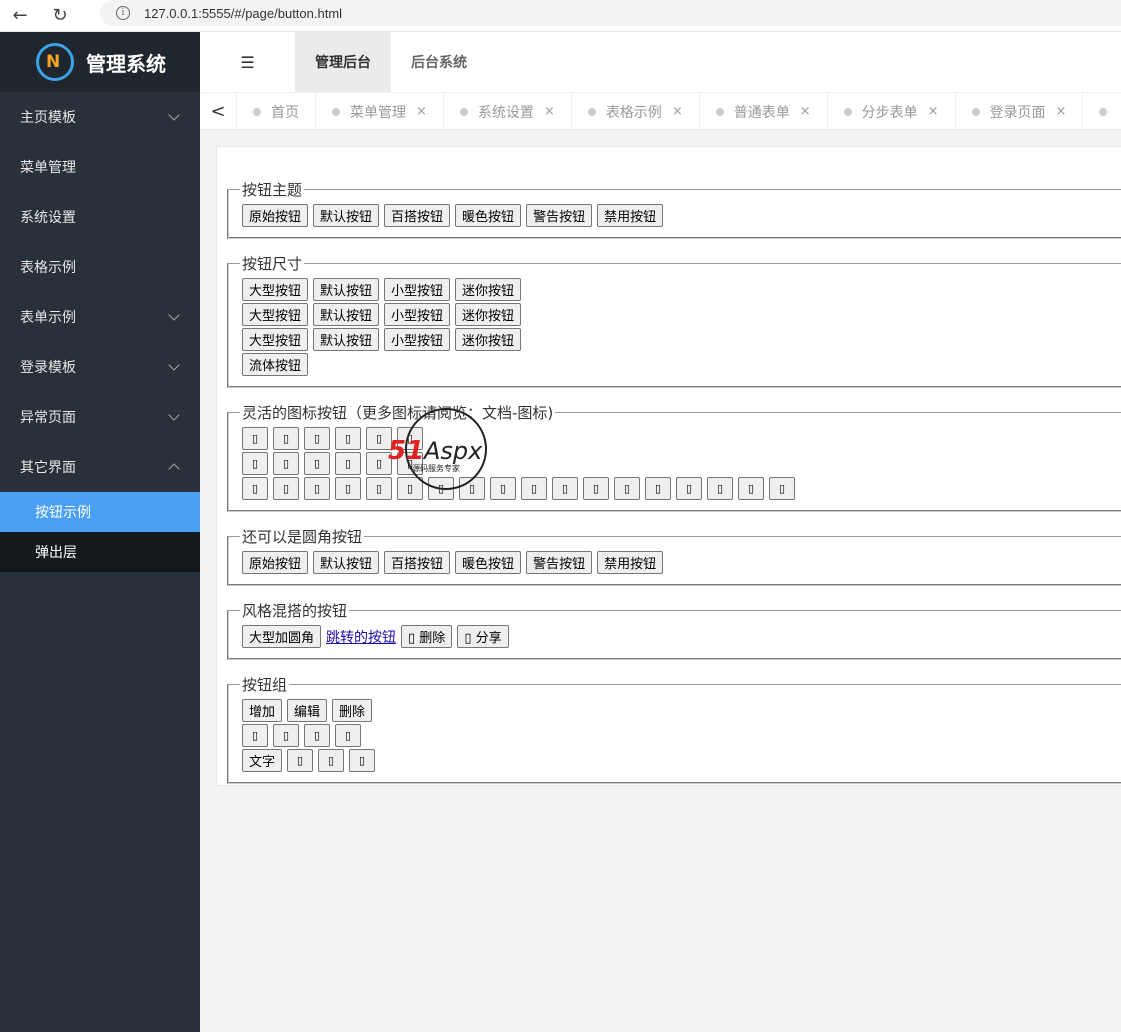 This screenshot has width=1121, height=1032. Describe the element at coordinates (483, 636) in the screenshot. I see `share-button: ▯ 分享` at that location.